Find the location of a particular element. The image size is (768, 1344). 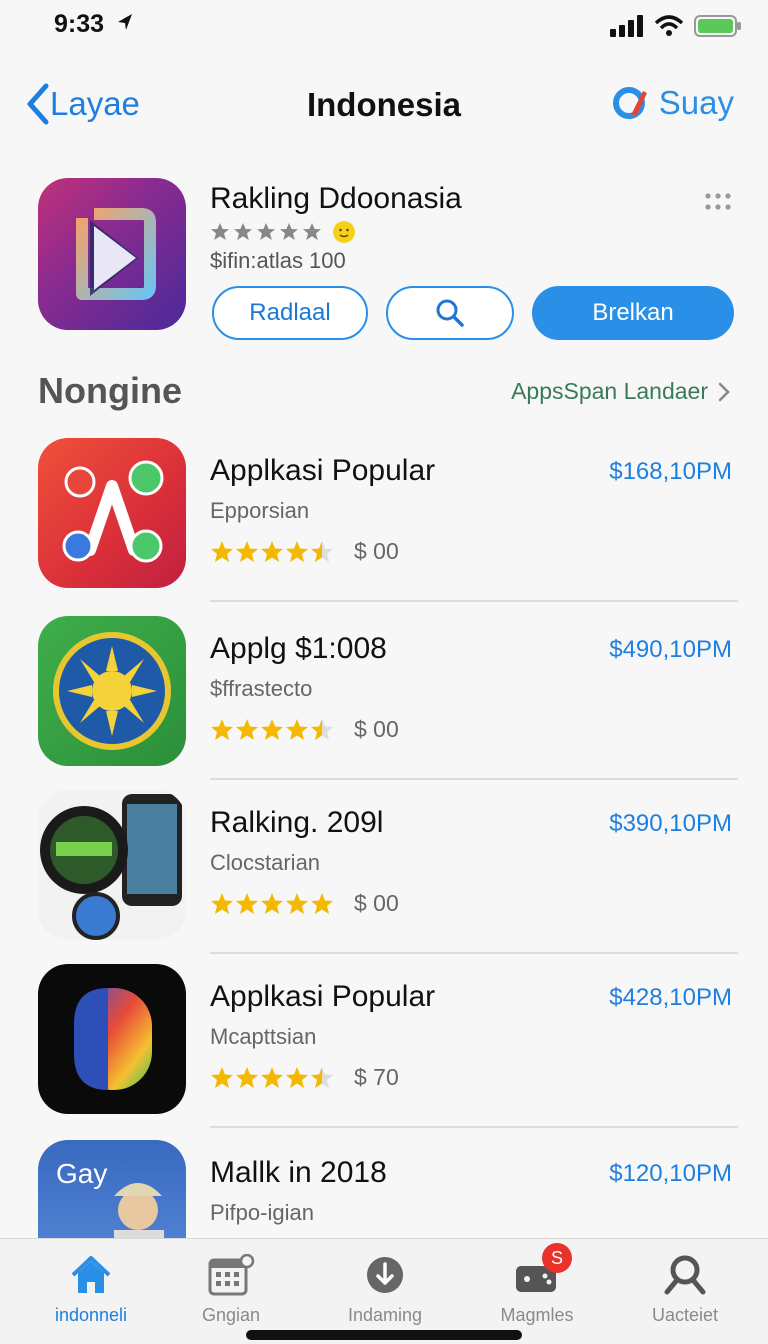

play-logo-icon is located at coordinates (116, 254).